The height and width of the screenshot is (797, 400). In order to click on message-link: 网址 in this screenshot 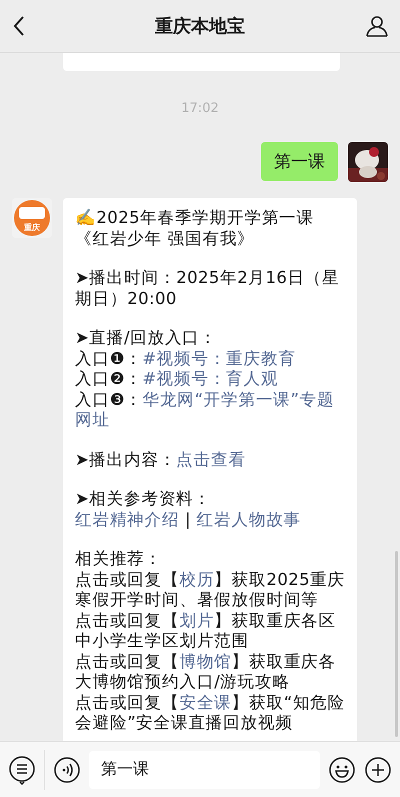, I will do `click(92, 419)`.